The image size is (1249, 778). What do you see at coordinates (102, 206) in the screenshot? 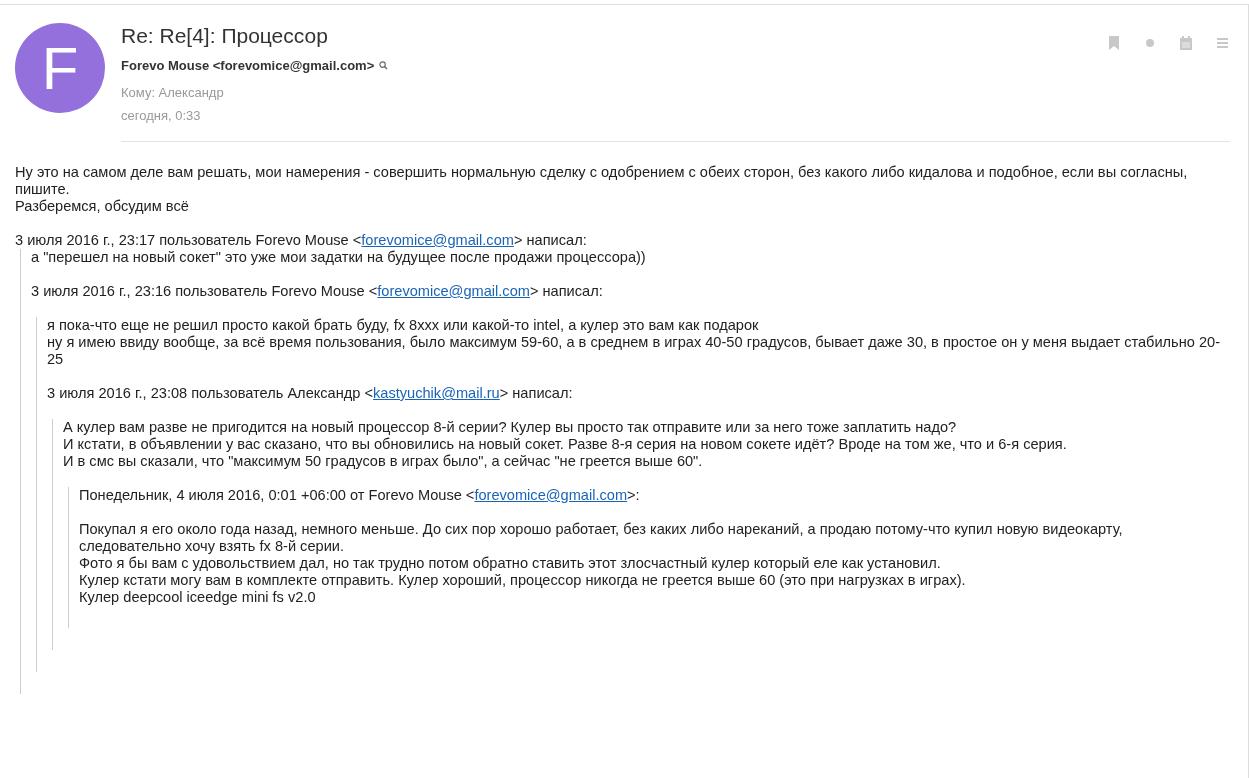
I see `message-text: Разберемся, обсудим всё` at bounding box center [102, 206].